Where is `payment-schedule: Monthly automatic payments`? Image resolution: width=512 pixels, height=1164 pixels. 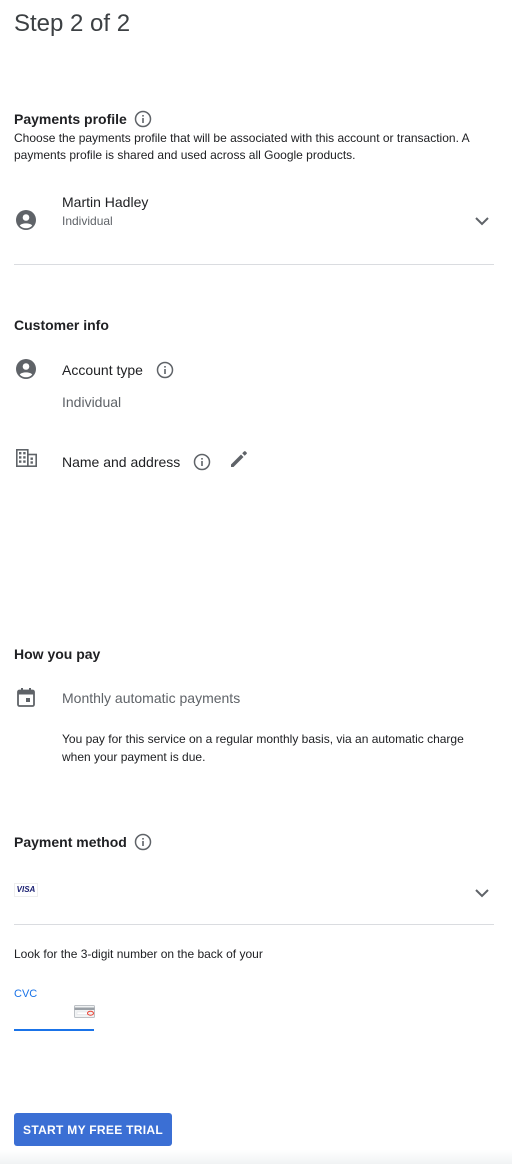 payment-schedule: Monthly automatic payments is located at coordinates (151, 698).